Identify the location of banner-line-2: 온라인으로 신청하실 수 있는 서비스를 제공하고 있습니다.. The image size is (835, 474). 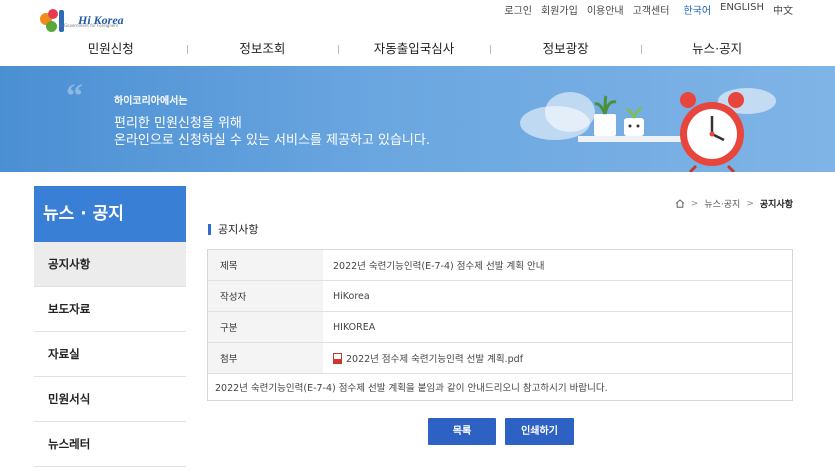
(272, 140).